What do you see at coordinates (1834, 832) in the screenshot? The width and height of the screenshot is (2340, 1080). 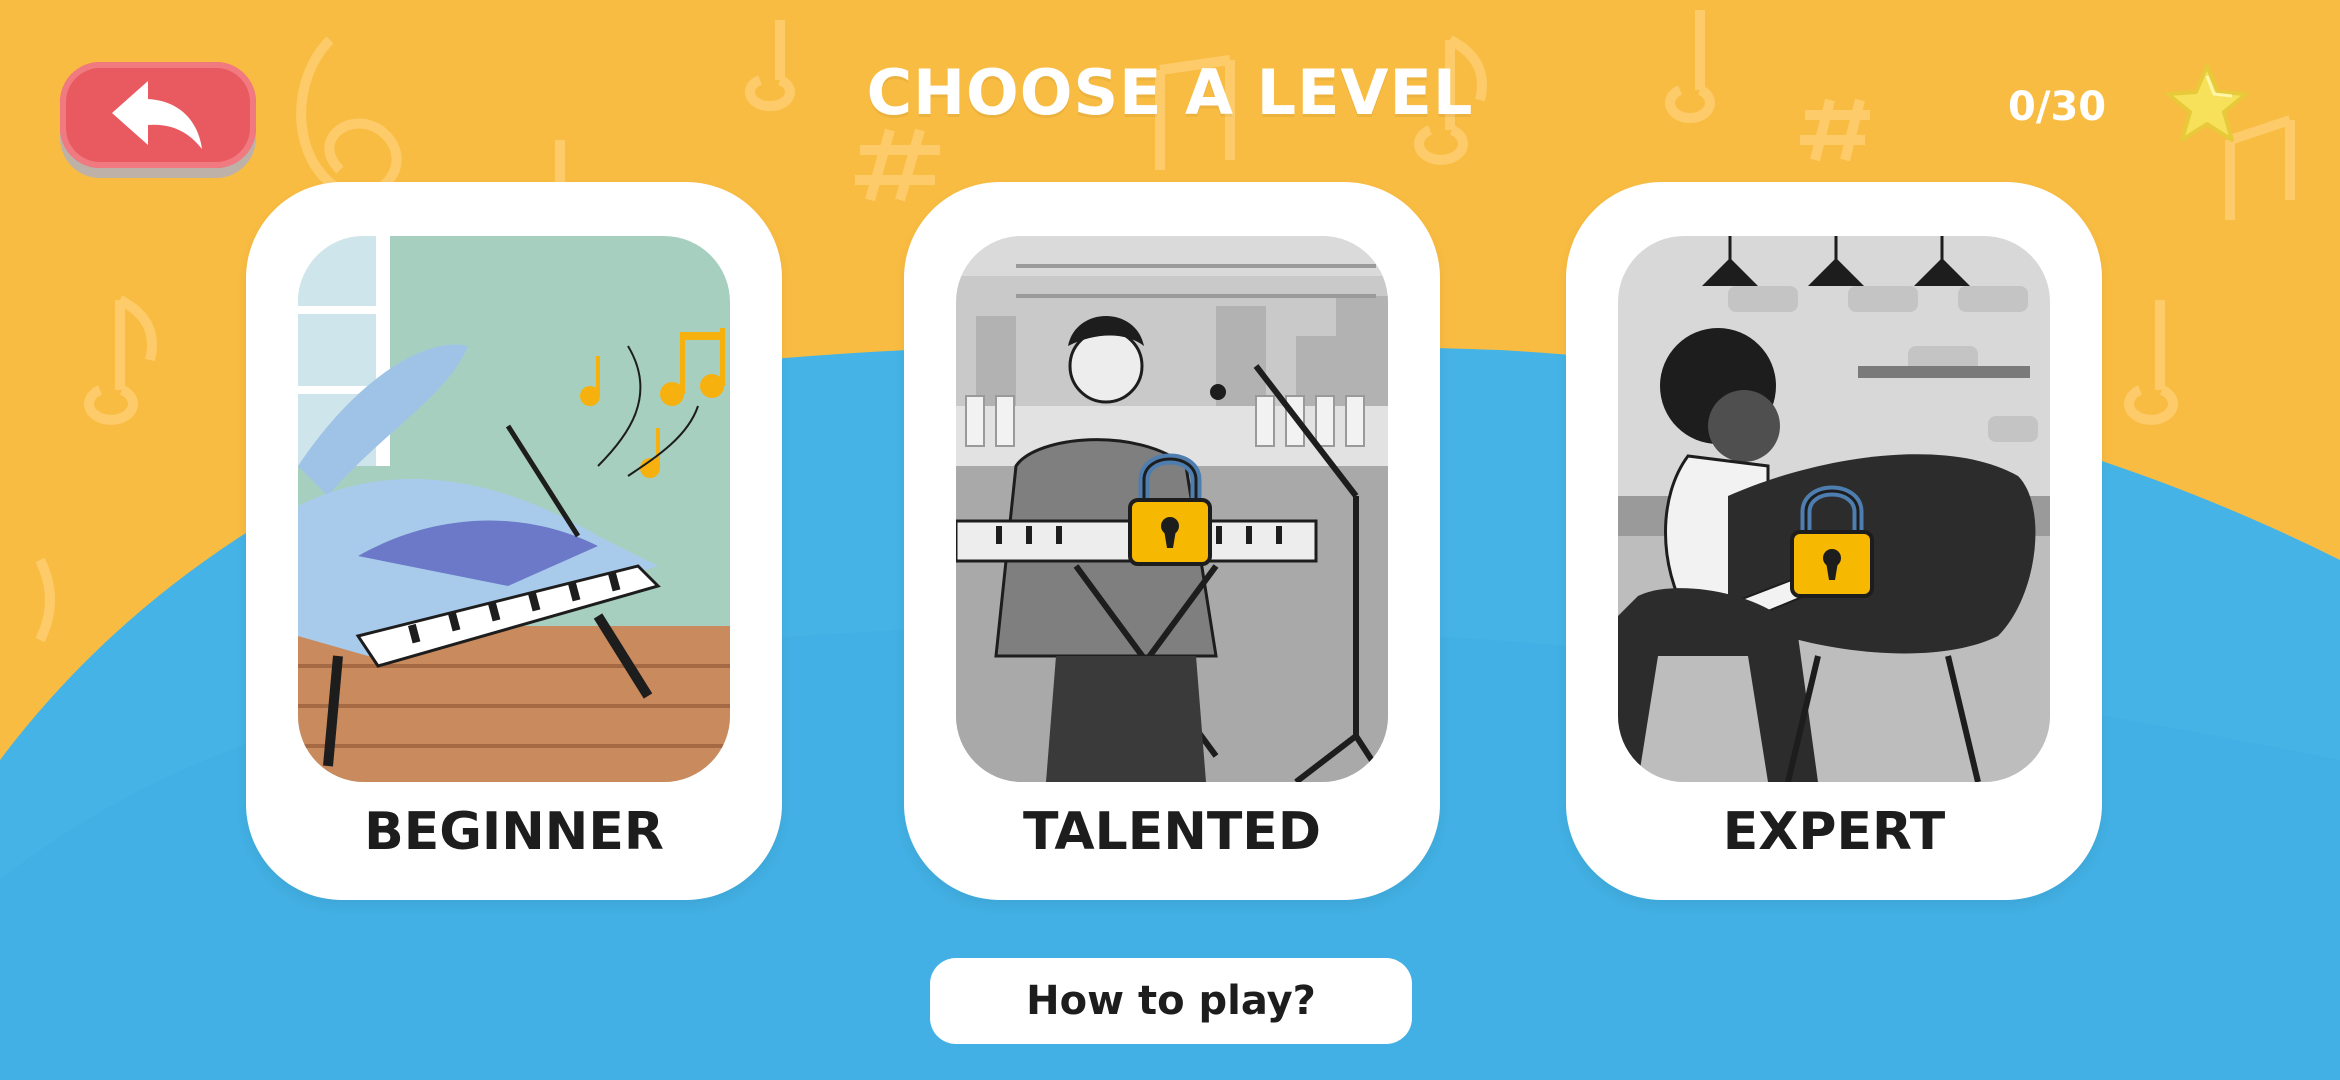 I see `level-label: EXPERT` at bounding box center [1834, 832].